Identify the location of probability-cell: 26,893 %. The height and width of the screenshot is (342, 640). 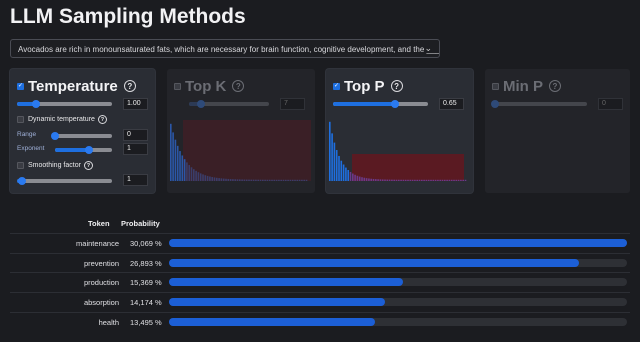
(146, 263).